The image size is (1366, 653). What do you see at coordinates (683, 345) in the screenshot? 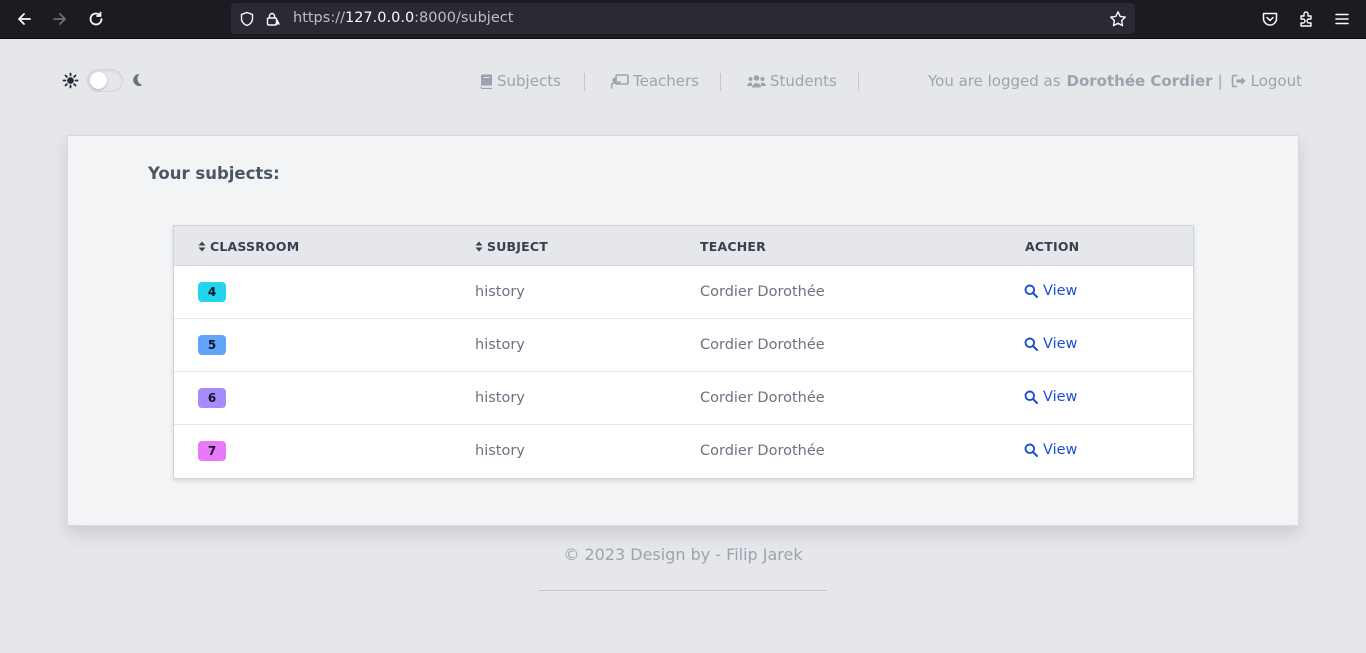
I see `table-row: 5 history Cordier Dorothée View` at bounding box center [683, 345].